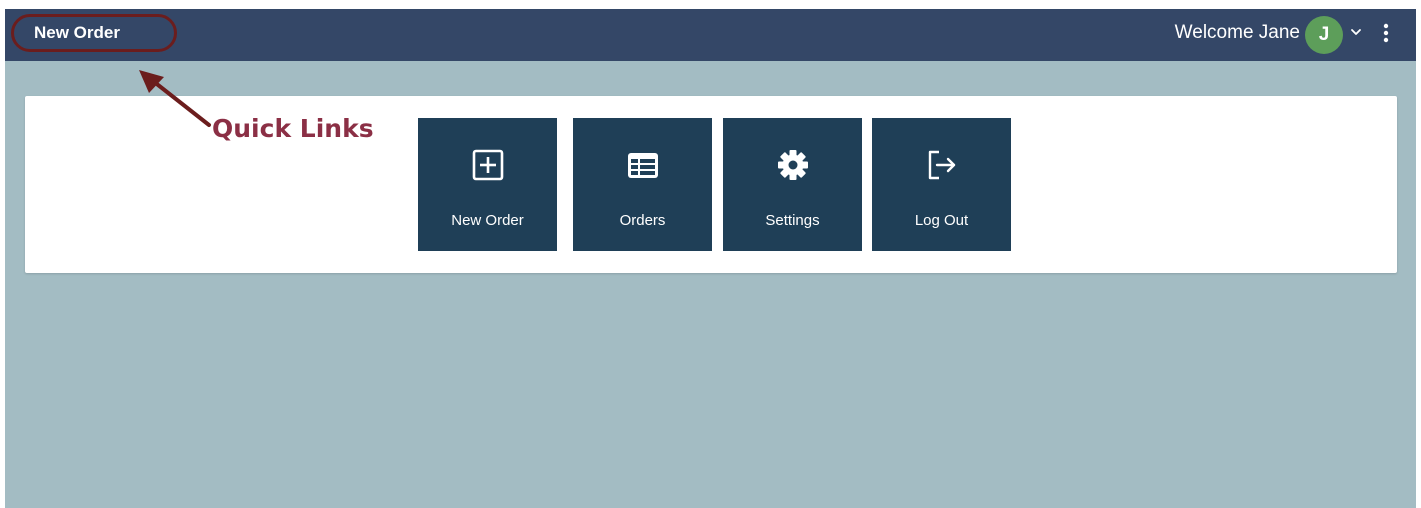  What do you see at coordinates (1237, 32) in the screenshot?
I see `welcome-text: Welcome Jane` at bounding box center [1237, 32].